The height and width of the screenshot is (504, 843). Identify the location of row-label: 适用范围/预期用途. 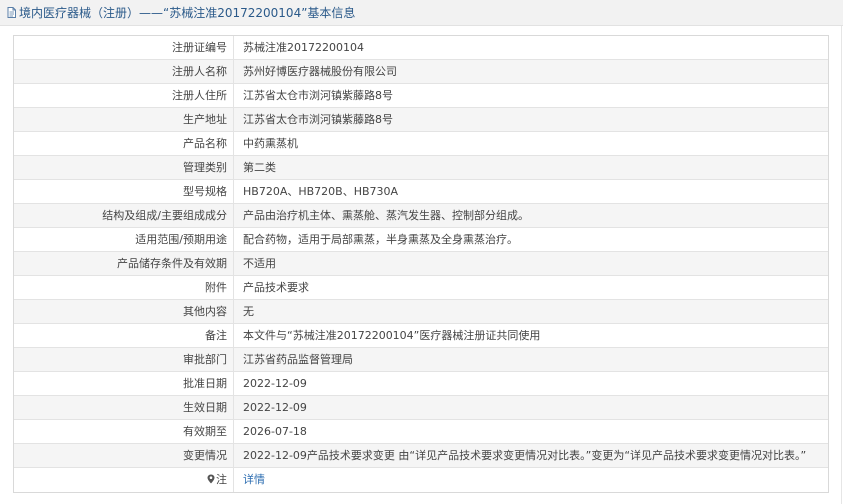
(124, 239).